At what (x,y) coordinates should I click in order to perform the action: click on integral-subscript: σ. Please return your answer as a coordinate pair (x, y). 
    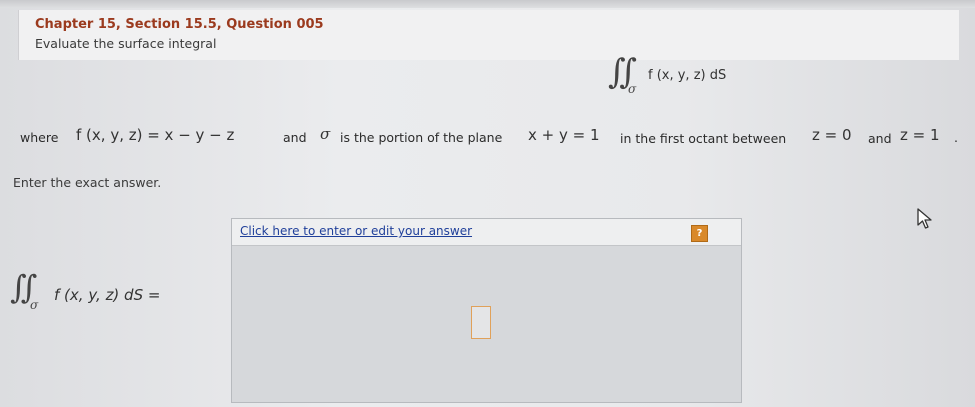
    Looking at the image, I should click on (632, 89).